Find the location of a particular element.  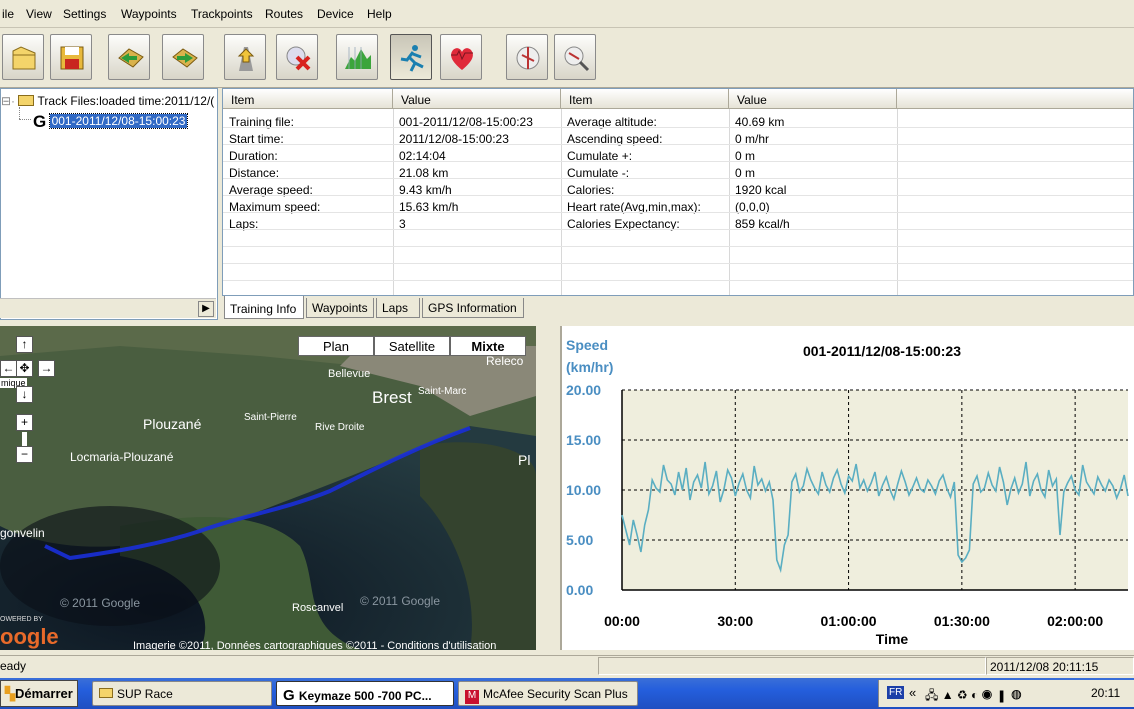

toolbar is located at coordinates (567, 58).